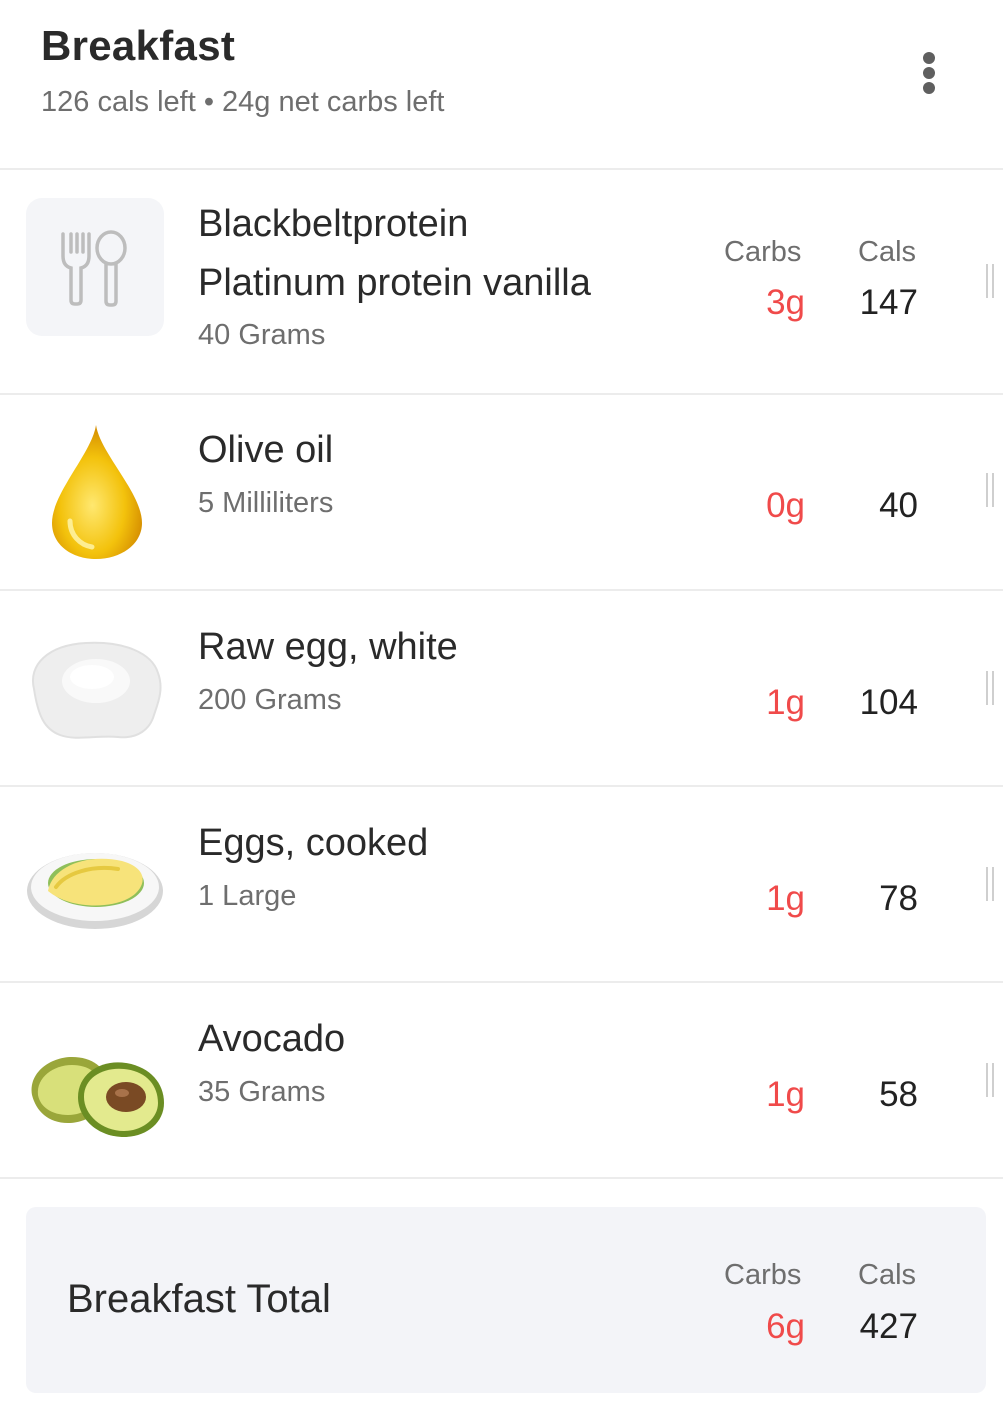 This screenshot has height=1403, width=1003. I want to click on food-quantity: 5 Milliliters, so click(266, 503).